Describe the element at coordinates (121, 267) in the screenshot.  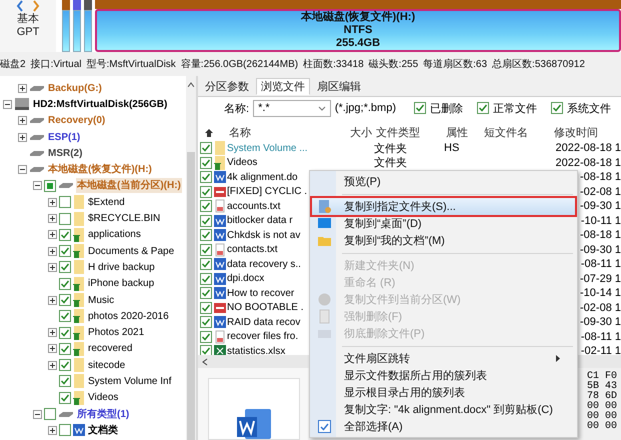
I see `tree-item-label: H drive backup` at that location.